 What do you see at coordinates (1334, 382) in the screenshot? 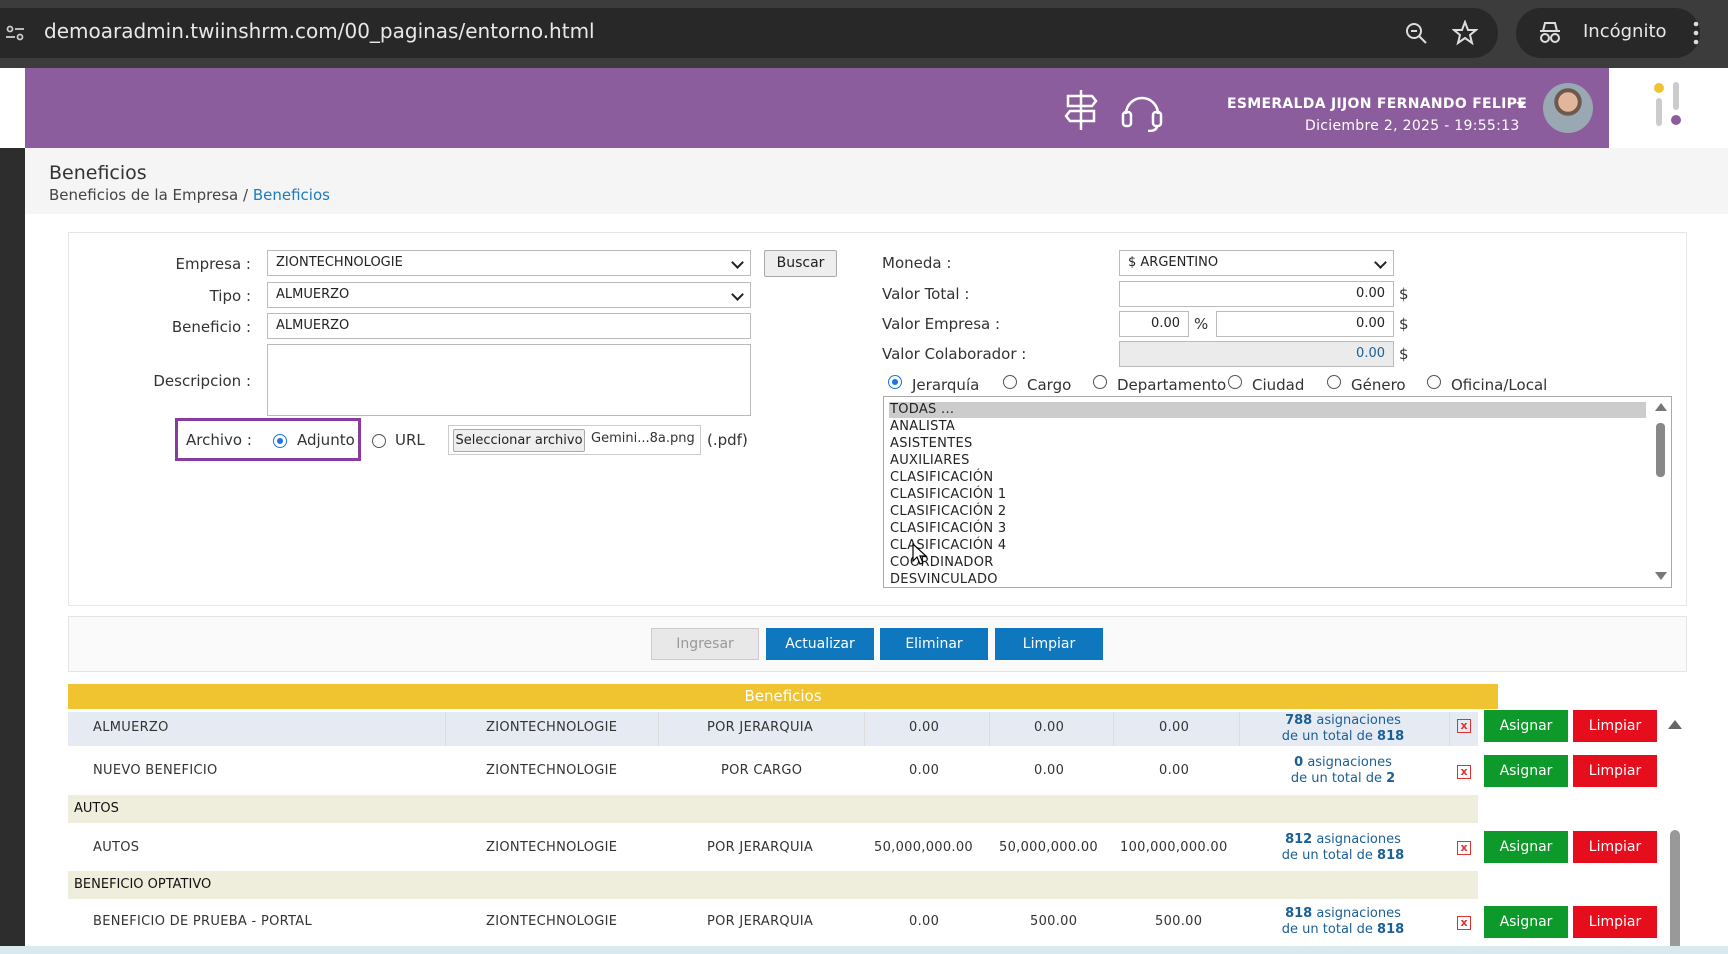
I see `filter-radio-genero` at bounding box center [1334, 382].